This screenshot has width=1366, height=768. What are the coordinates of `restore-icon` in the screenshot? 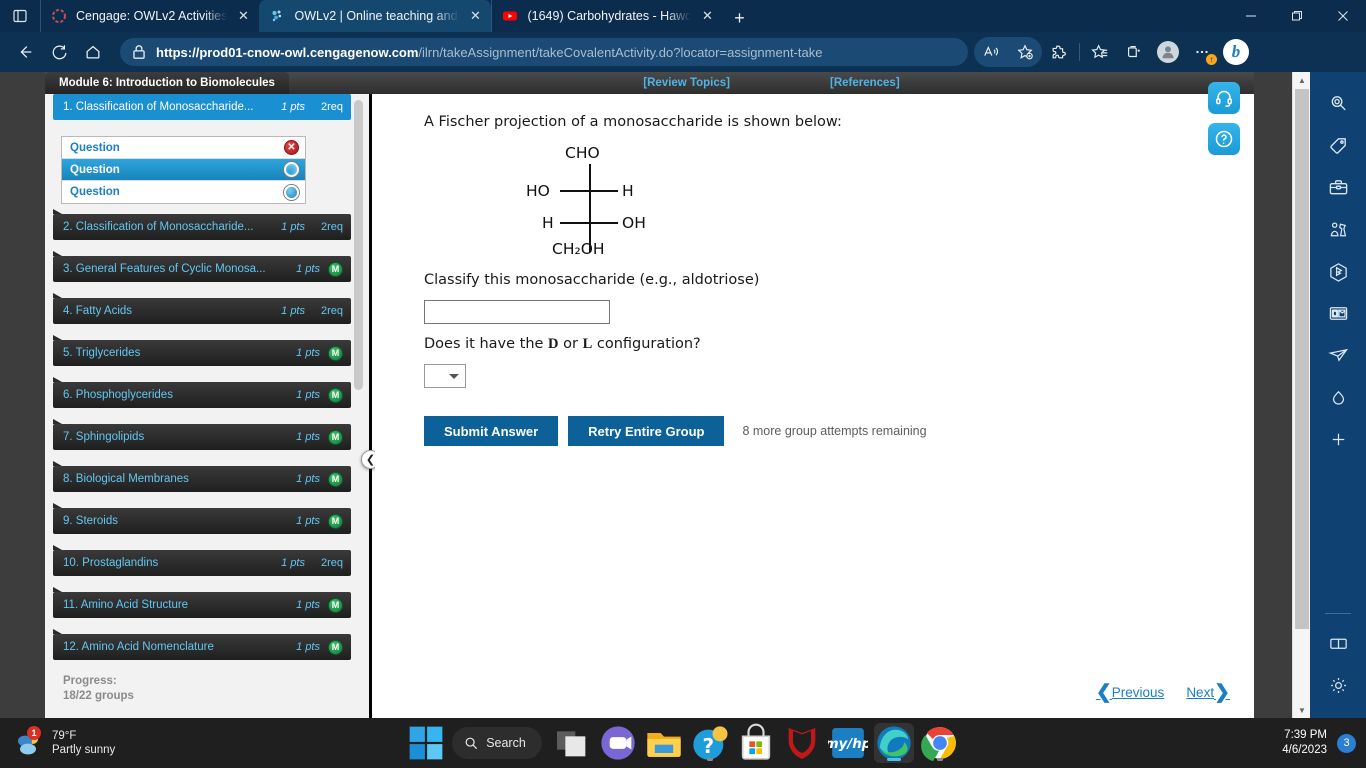 It's located at (1297, 16).